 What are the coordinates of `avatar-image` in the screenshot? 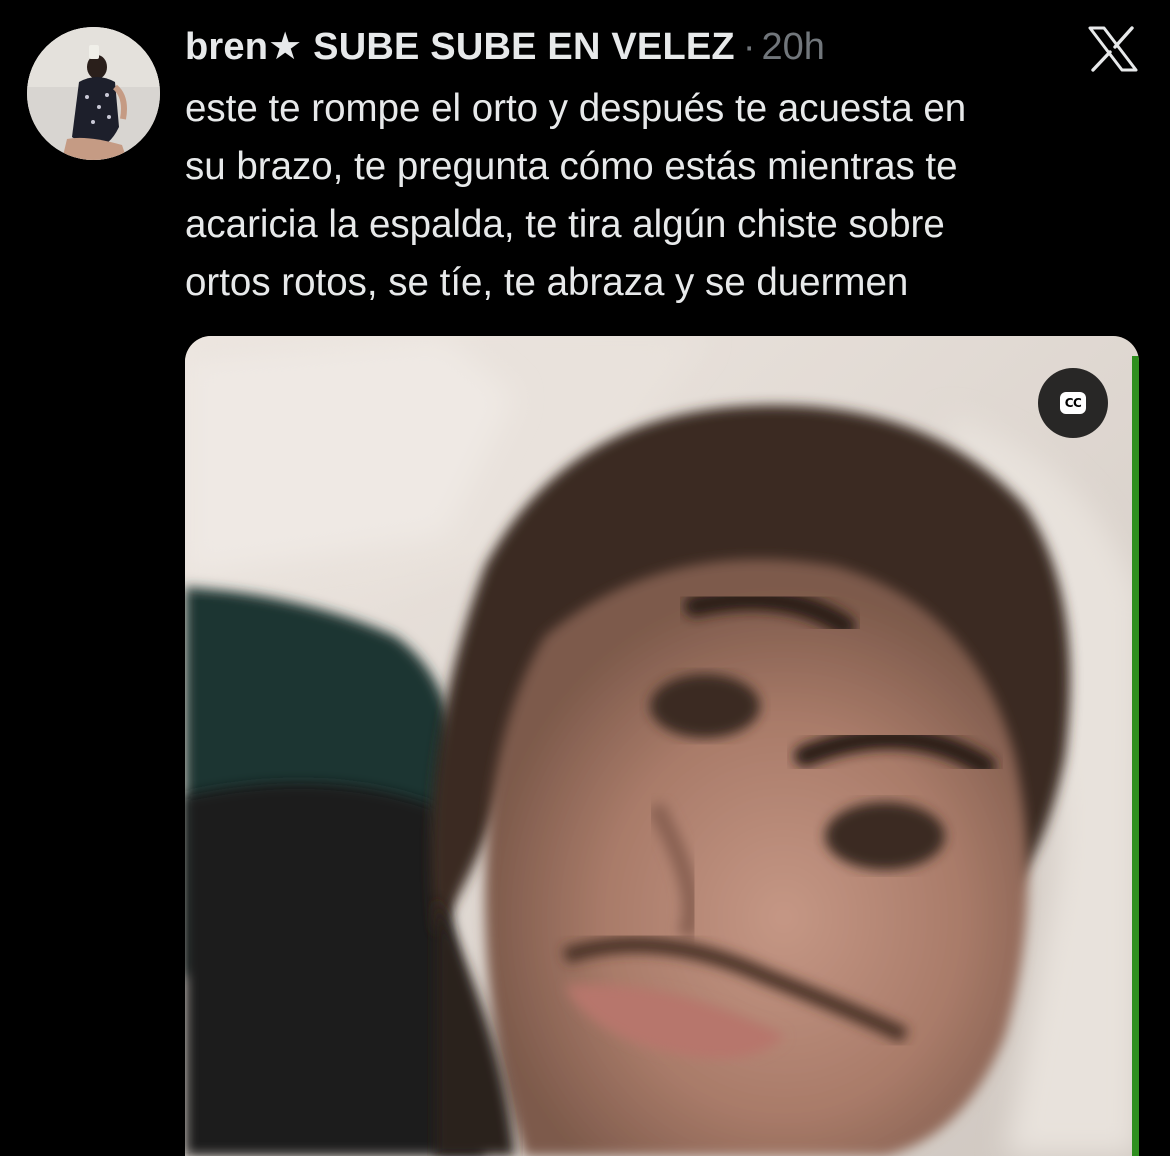 It's located at (93, 93).